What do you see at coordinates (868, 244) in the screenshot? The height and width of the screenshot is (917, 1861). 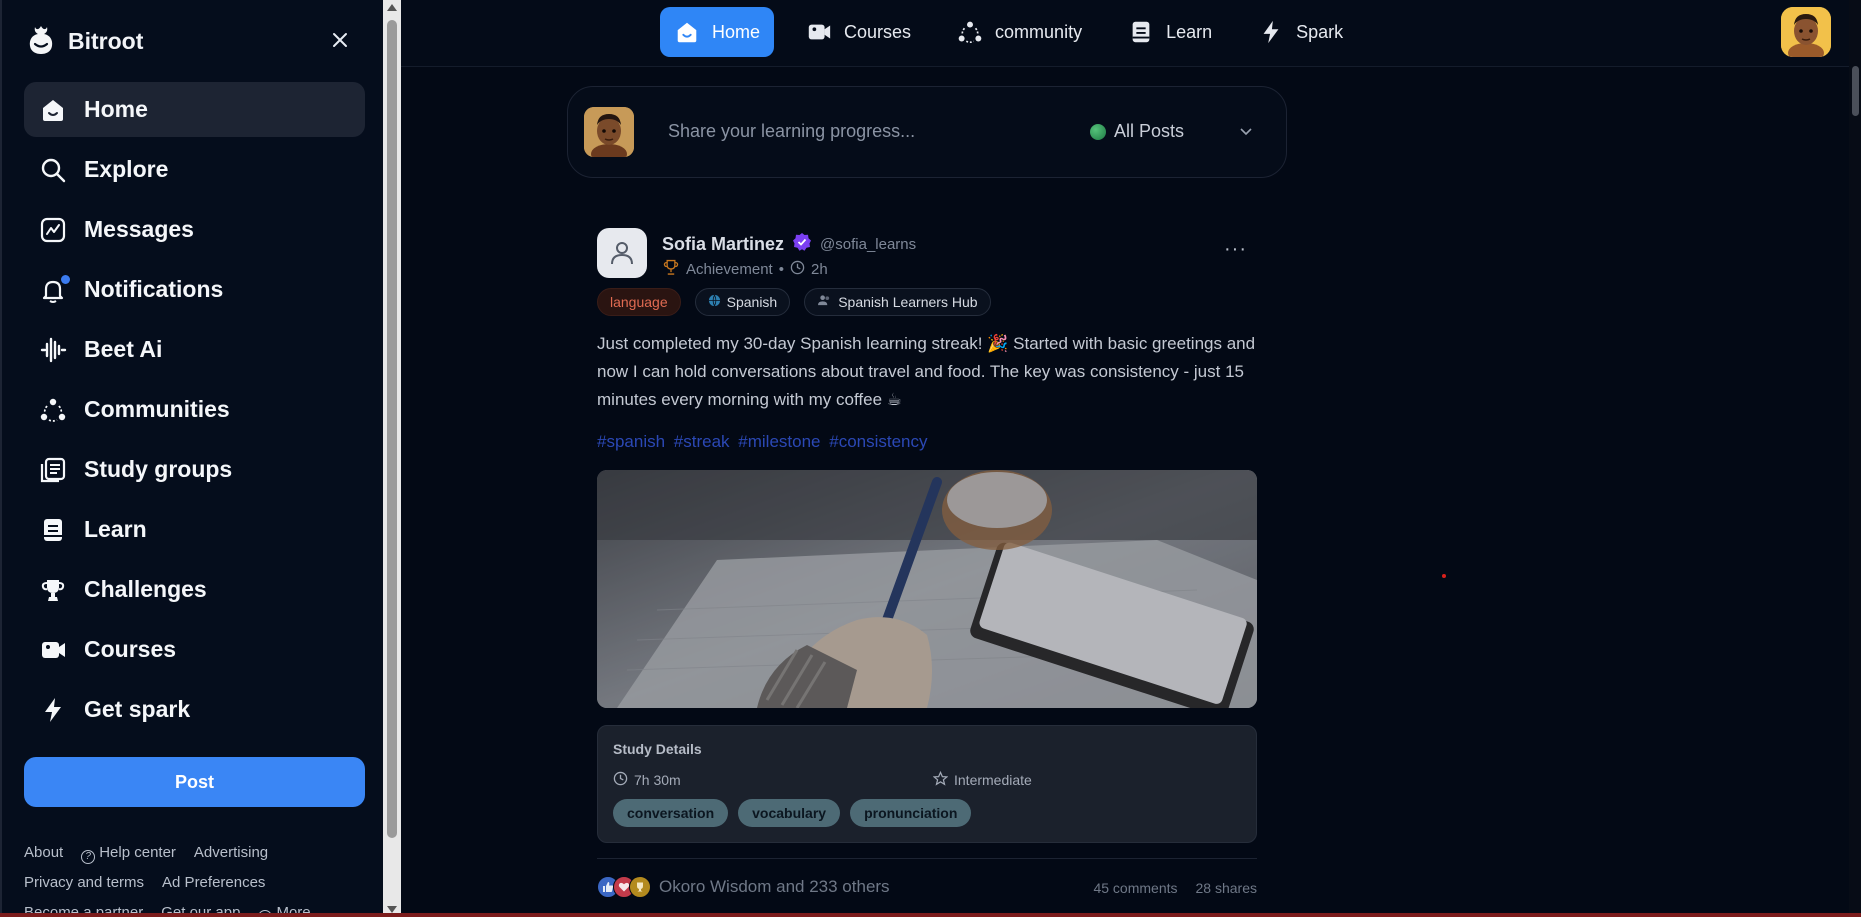 I see `author-handle: @sofia_learns` at bounding box center [868, 244].